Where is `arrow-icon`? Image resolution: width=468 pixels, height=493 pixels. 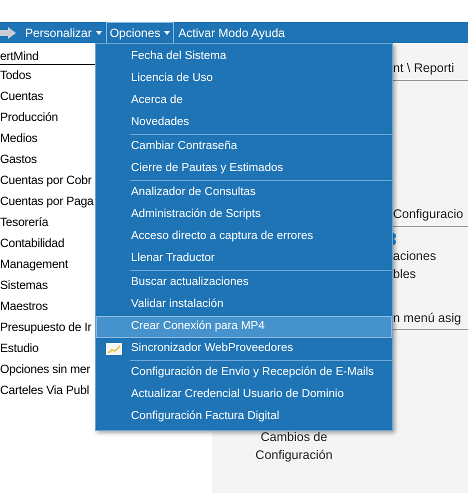 arrow-icon is located at coordinates (8, 32).